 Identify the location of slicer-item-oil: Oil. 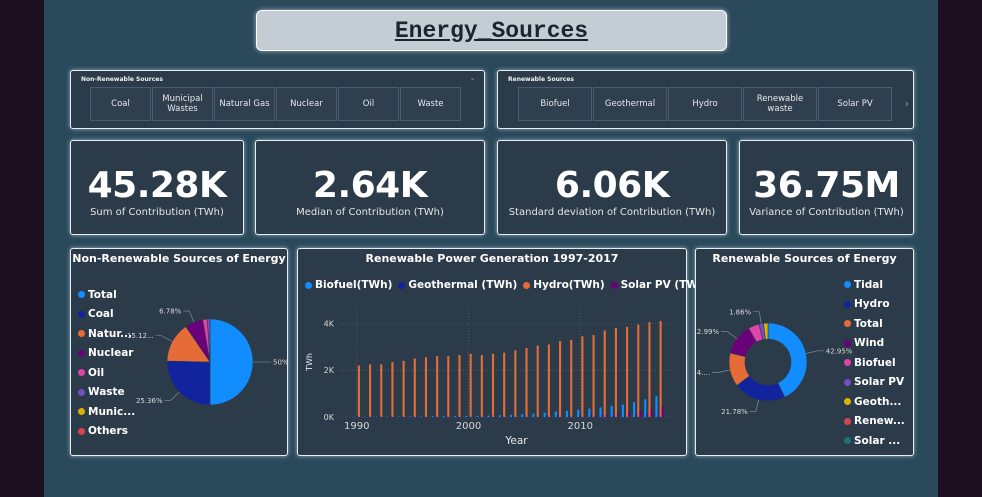
(368, 104).